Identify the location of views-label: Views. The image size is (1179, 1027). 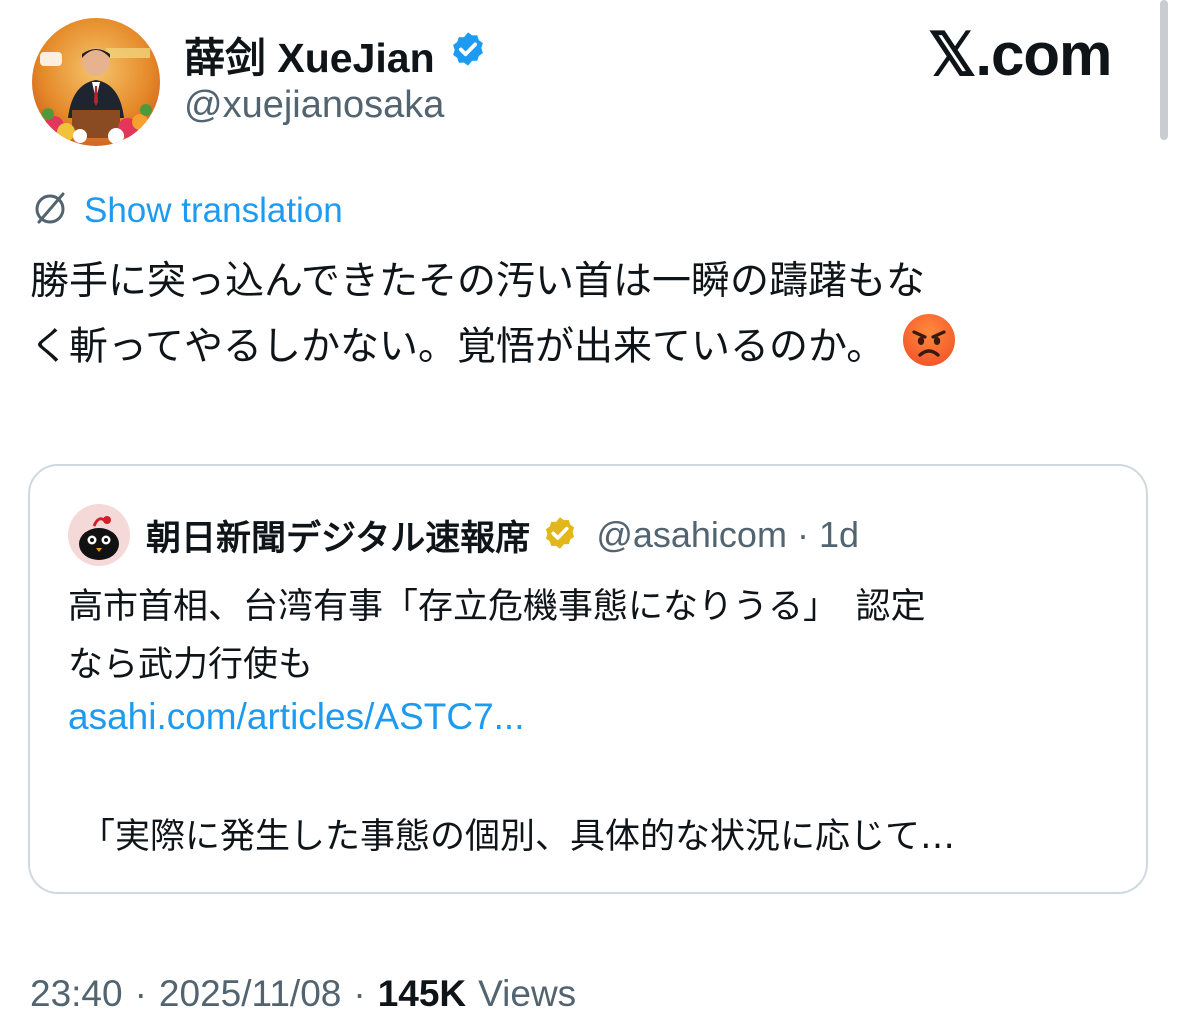
(527, 993).